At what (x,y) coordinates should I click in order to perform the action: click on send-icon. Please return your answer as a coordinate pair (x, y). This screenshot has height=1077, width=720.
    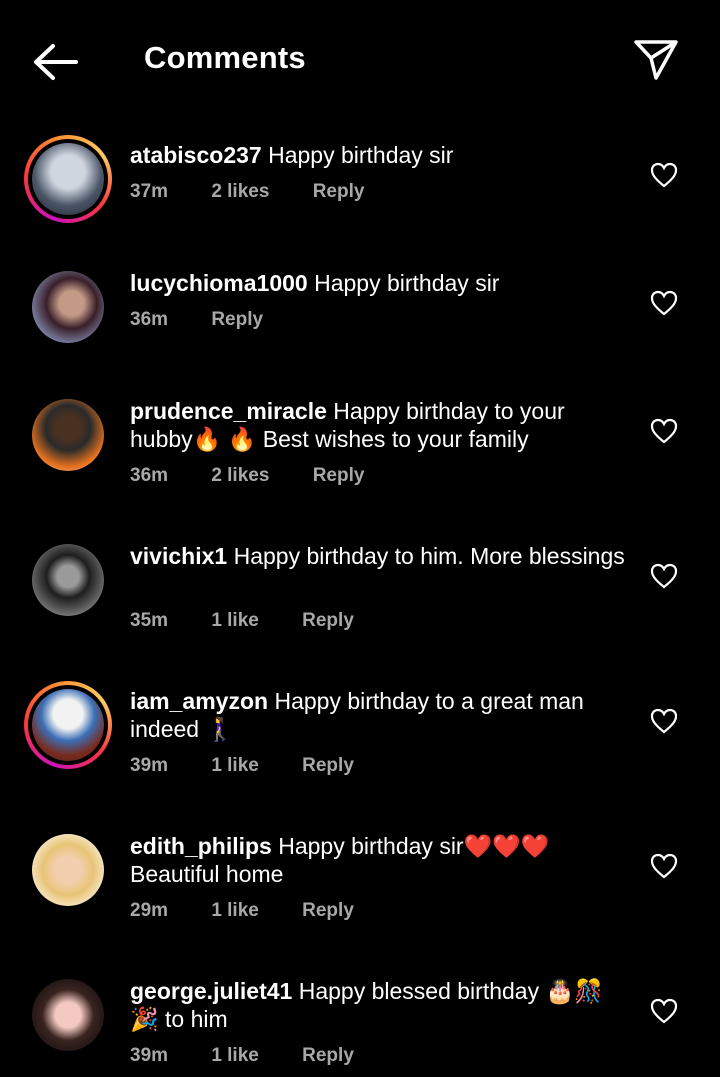
    Looking at the image, I should click on (656, 60).